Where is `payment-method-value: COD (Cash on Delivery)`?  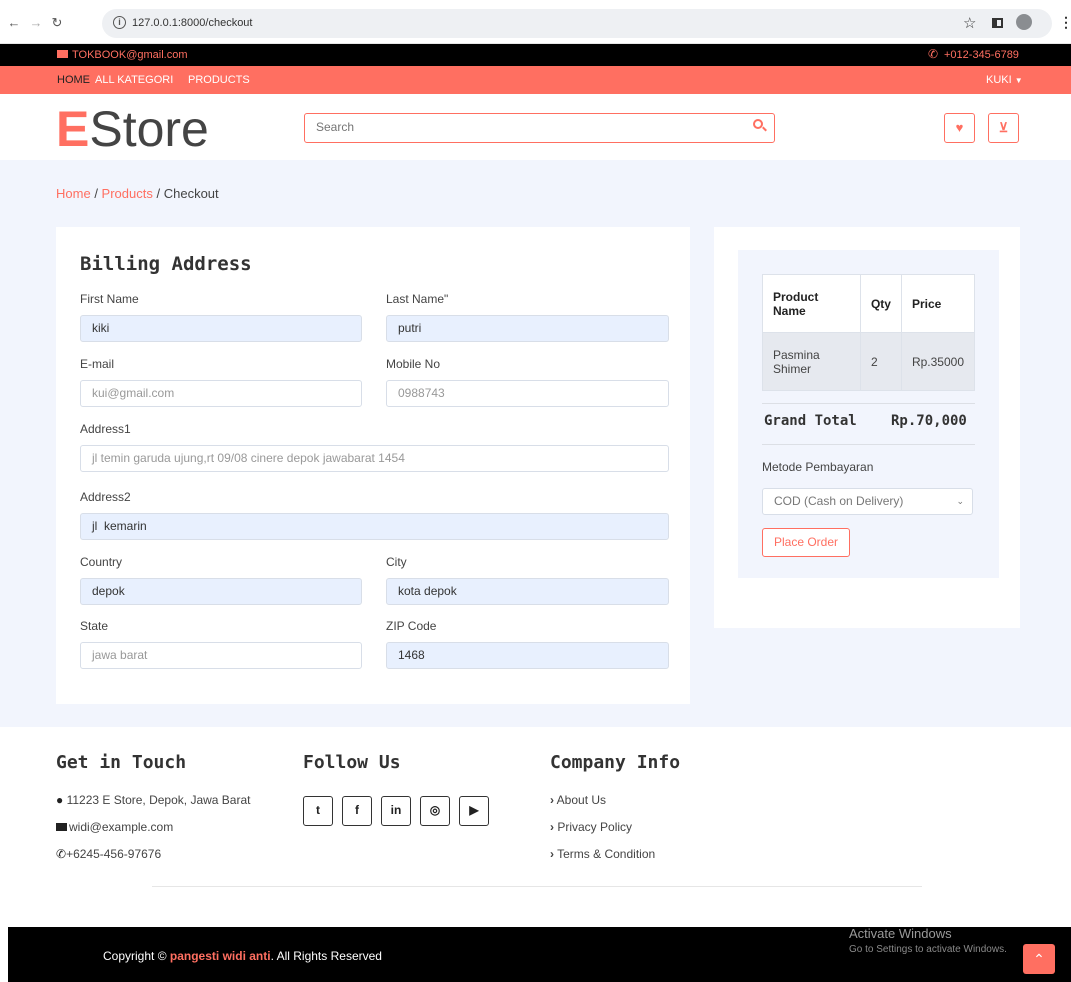 payment-method-value: COD (Cash on Delivery) is located at coordinates (839, 501).